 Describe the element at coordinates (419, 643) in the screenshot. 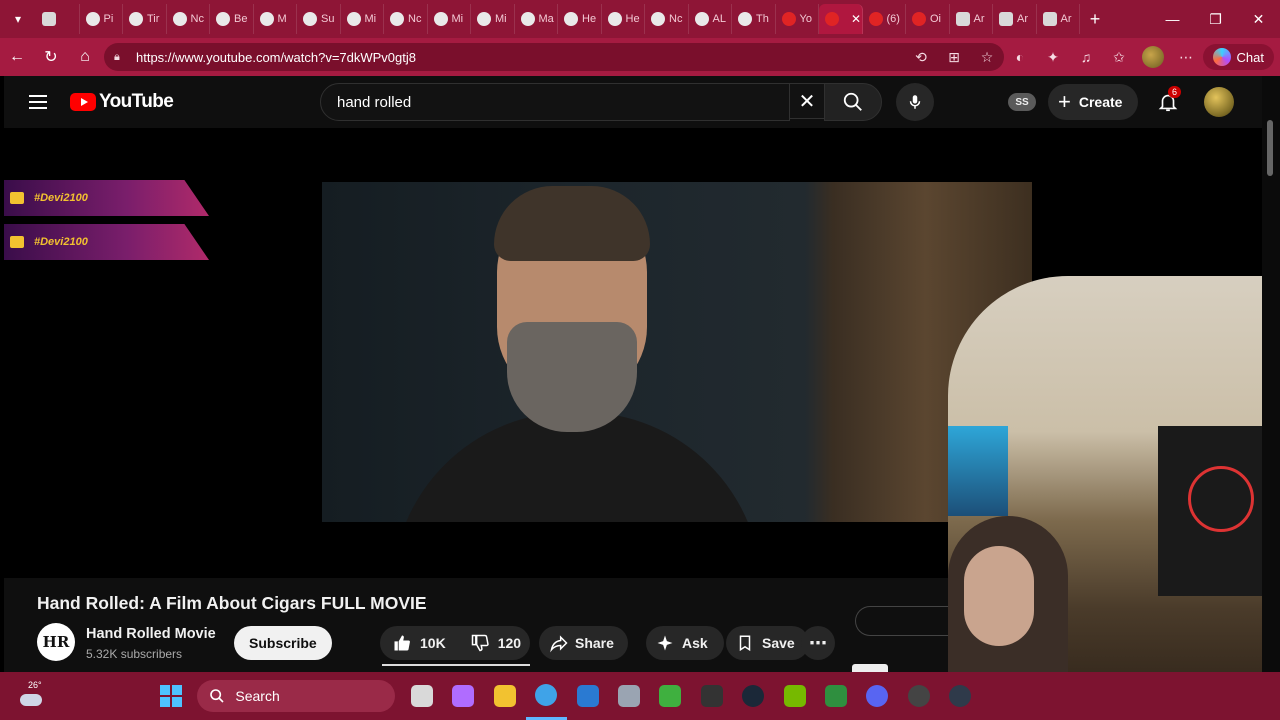

I see `like-button: 10K` at that location.